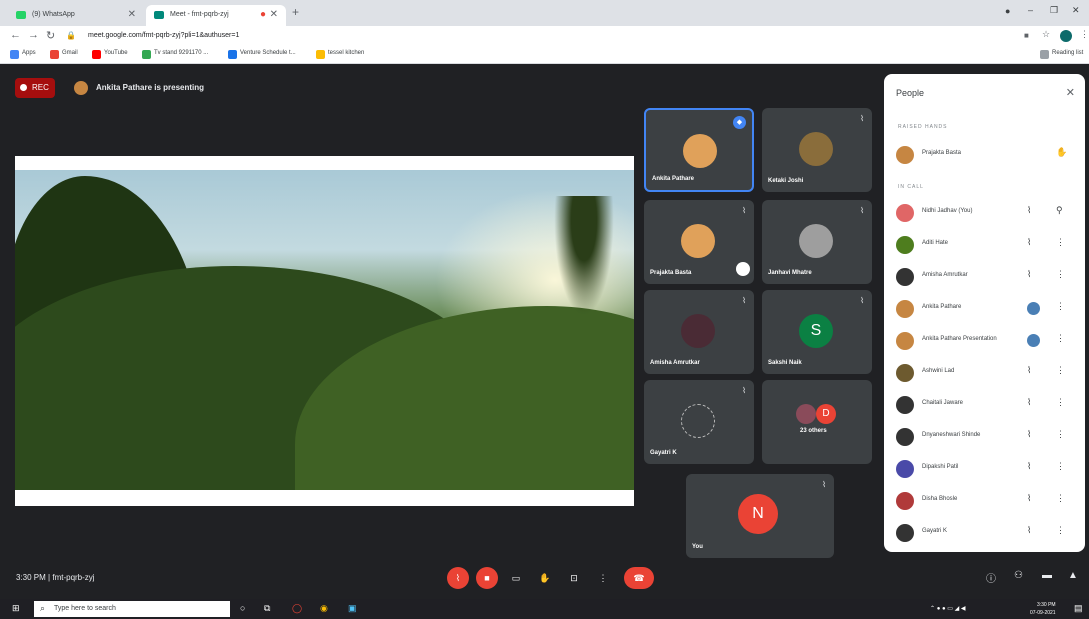 This screenshot has height=619, width=1089. I want to click on clock: 3:30 PM 07-09-2021, so click(1043, 609).